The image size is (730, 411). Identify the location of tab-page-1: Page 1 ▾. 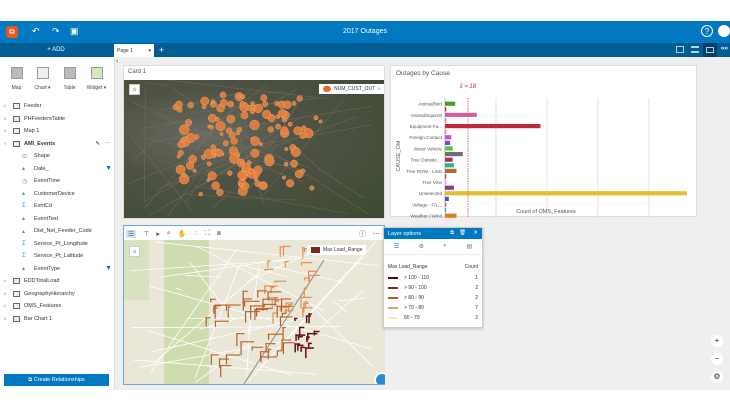
(134, 50).